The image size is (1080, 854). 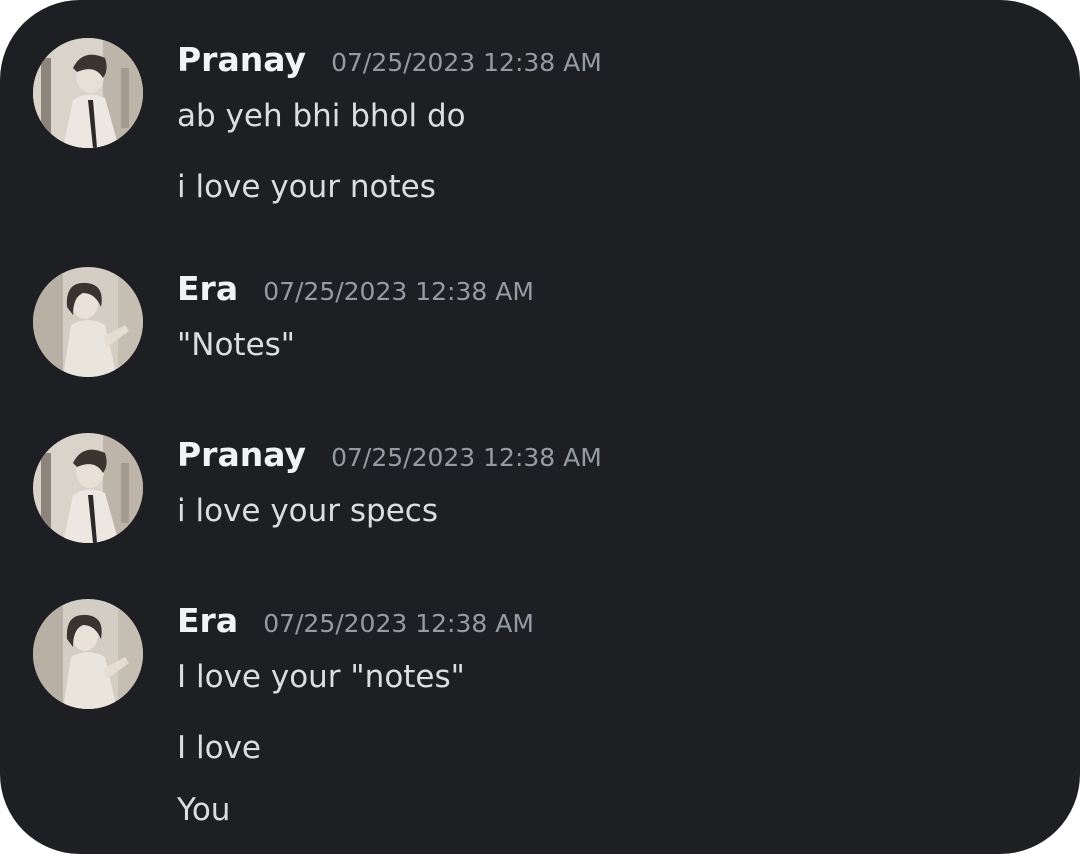 I want to click on message-text: ab yeh bhi bhol do, so click(x=321, y=116).